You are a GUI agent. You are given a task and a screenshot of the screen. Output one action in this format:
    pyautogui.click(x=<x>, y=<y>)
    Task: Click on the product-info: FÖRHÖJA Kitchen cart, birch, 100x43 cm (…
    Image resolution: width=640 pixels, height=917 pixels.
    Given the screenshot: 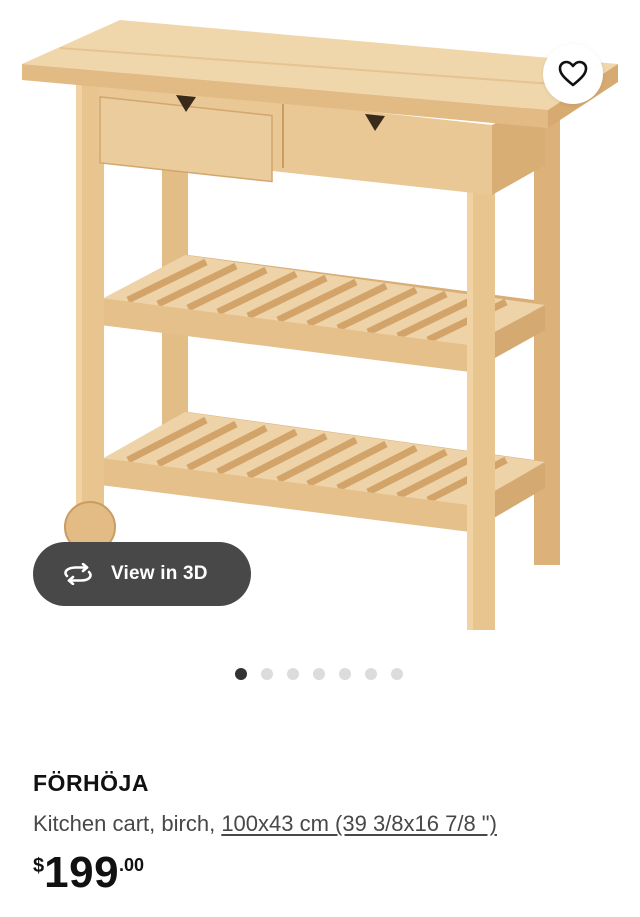 What is the action you would take?
    pyautogui.click(x=326, y=832)
    